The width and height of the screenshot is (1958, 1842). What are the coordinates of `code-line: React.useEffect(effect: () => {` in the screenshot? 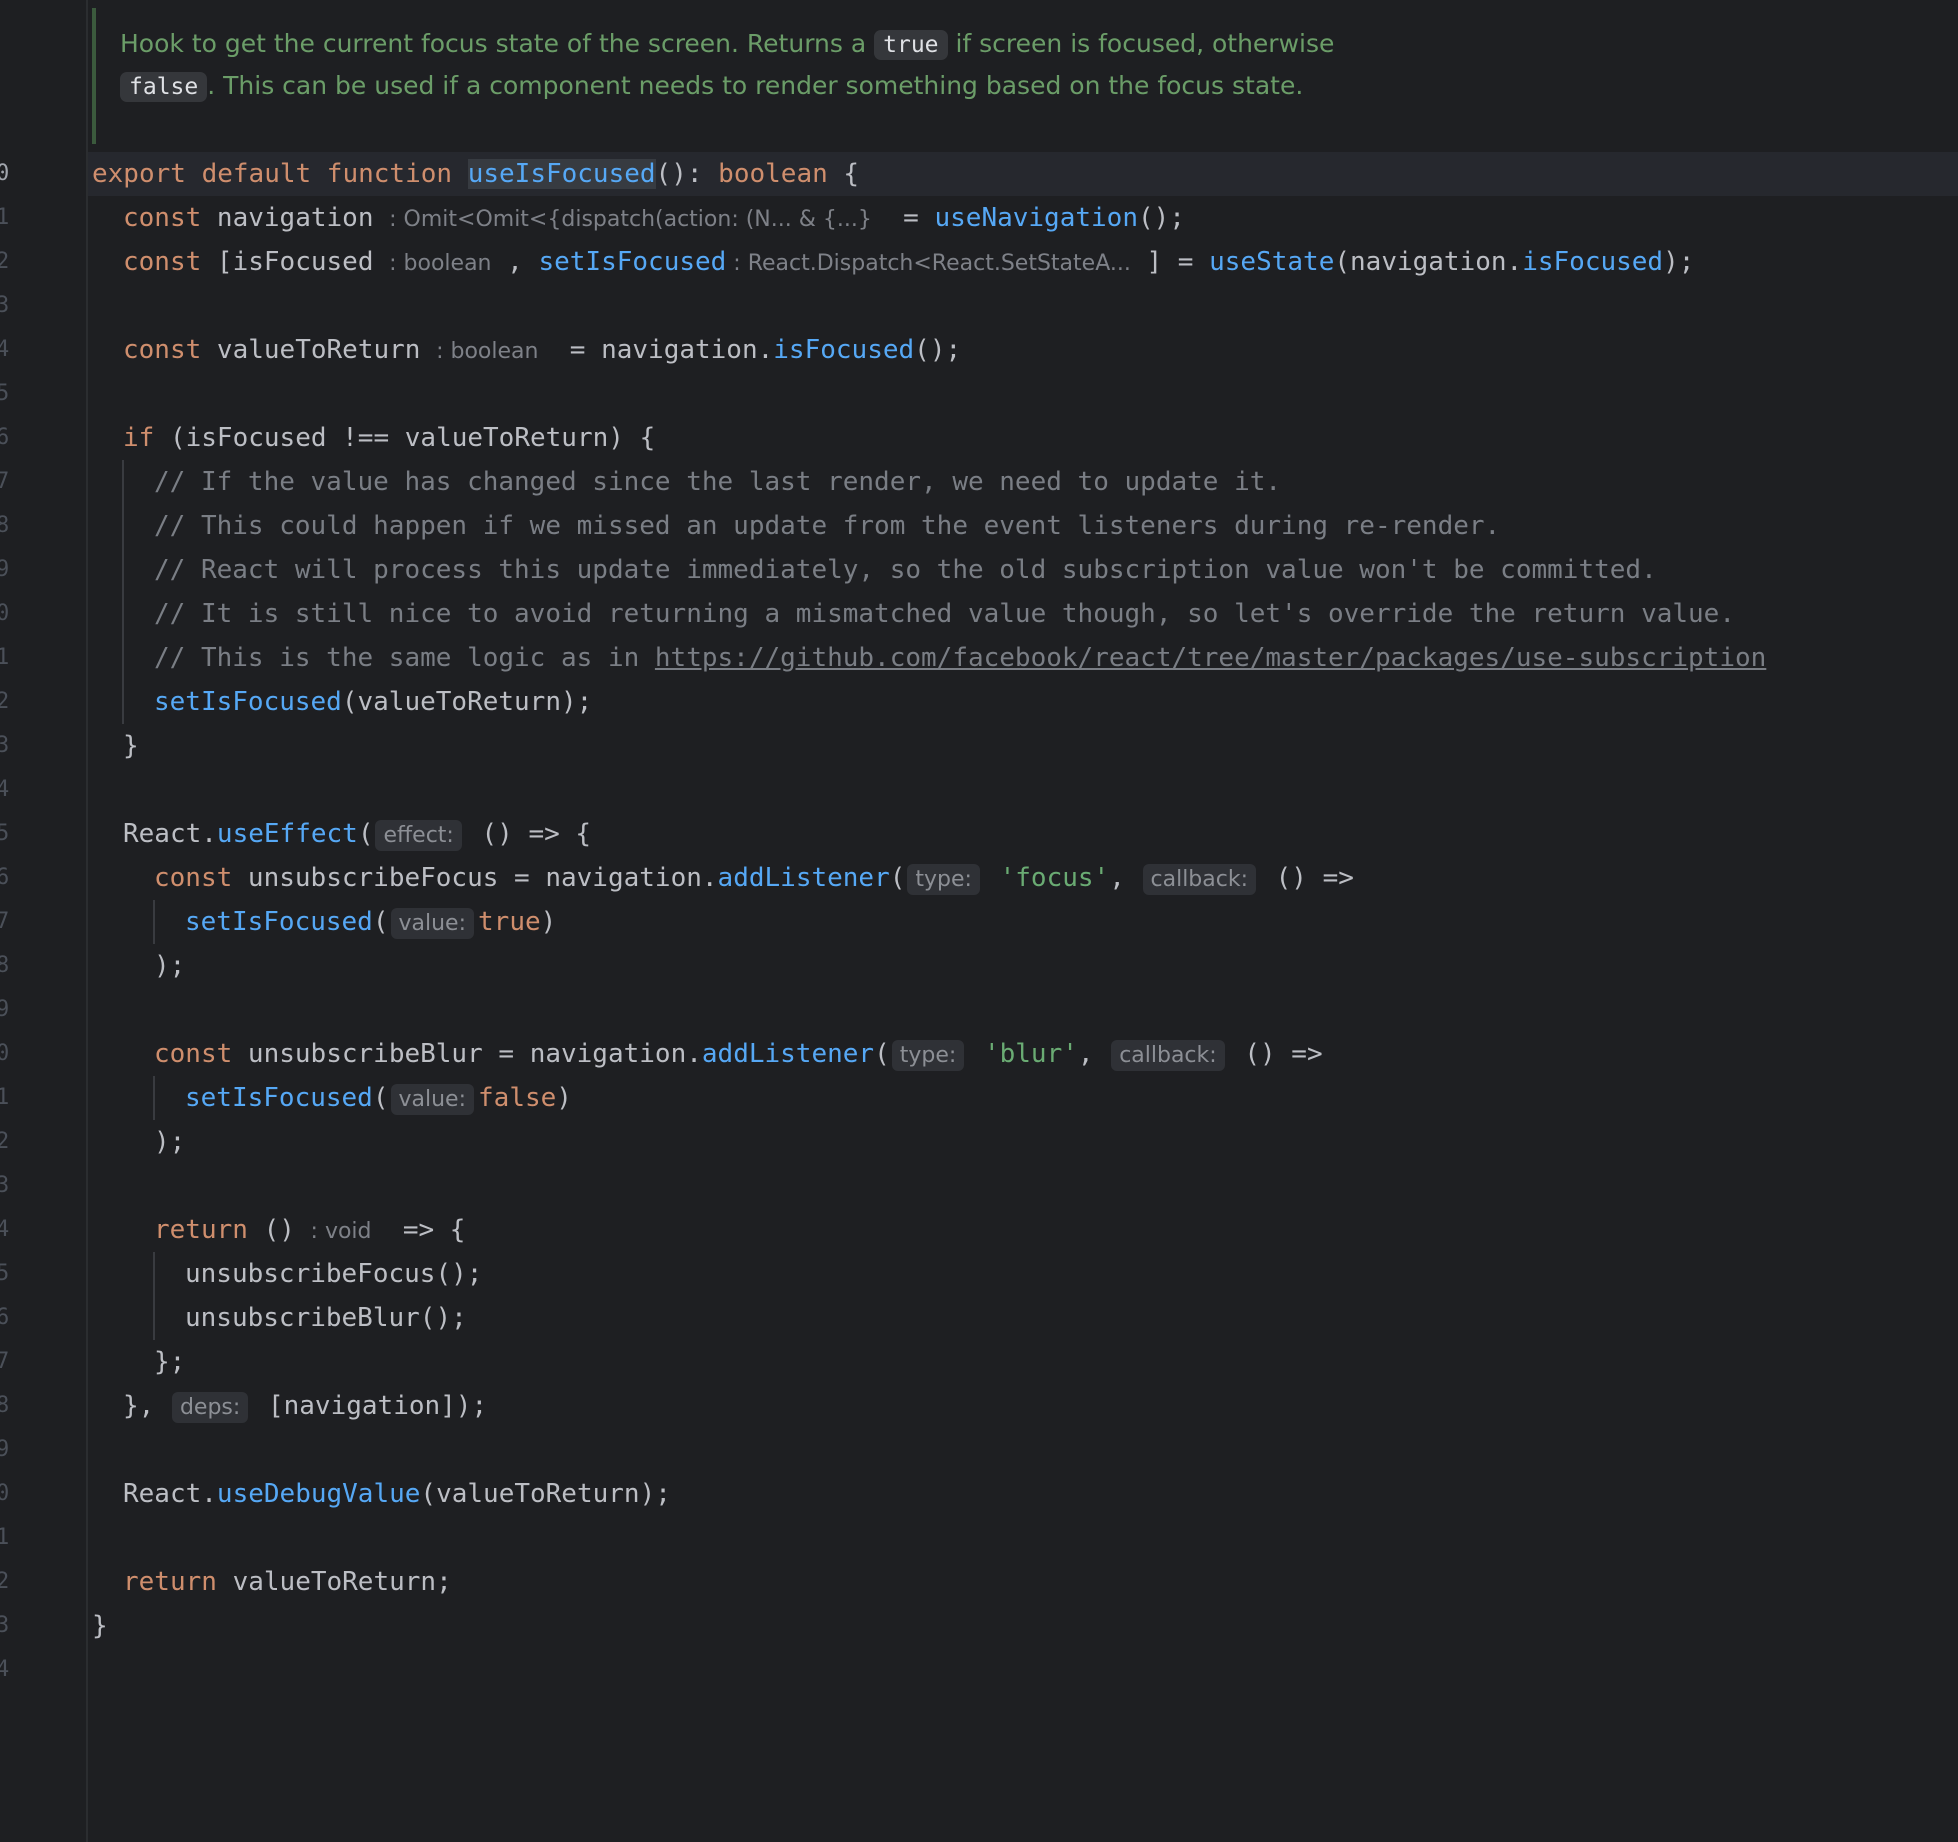 It's located at (357, 834).